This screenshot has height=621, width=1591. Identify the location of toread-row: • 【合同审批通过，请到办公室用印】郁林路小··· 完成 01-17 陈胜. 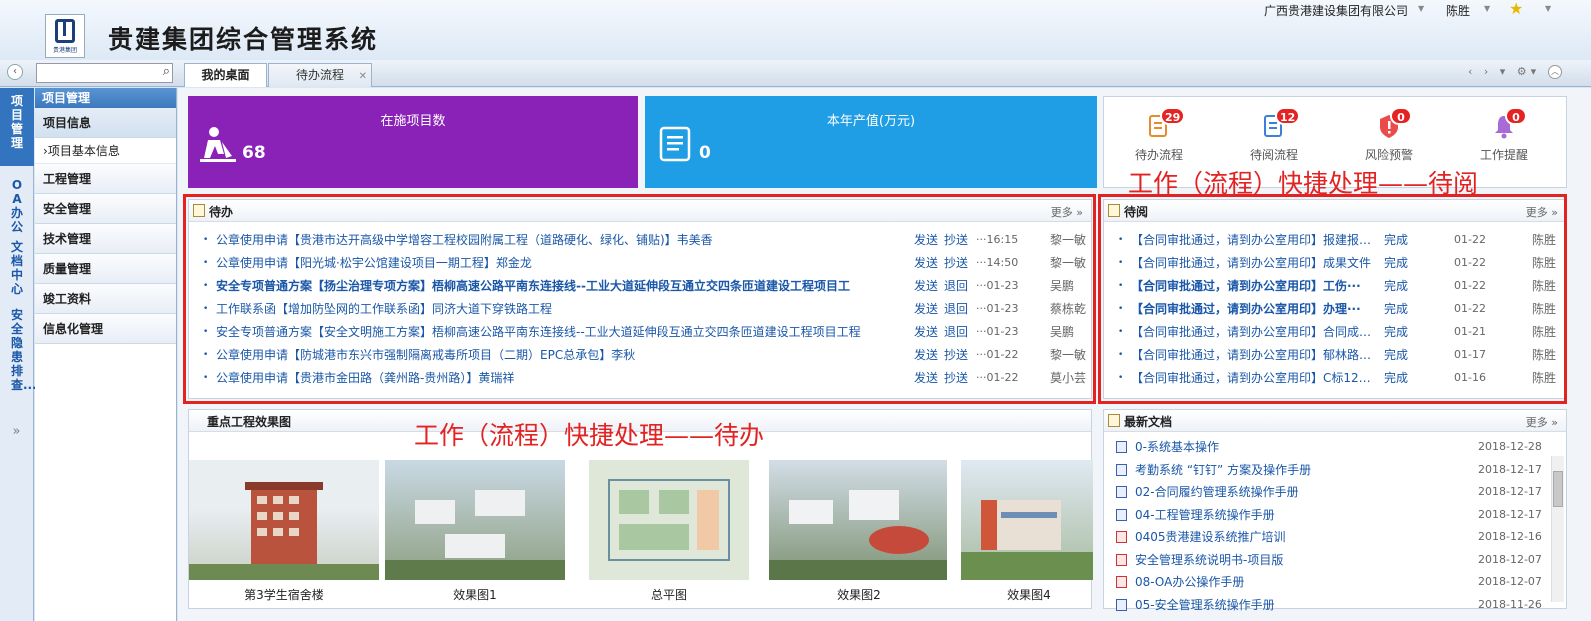
(1335, 355).